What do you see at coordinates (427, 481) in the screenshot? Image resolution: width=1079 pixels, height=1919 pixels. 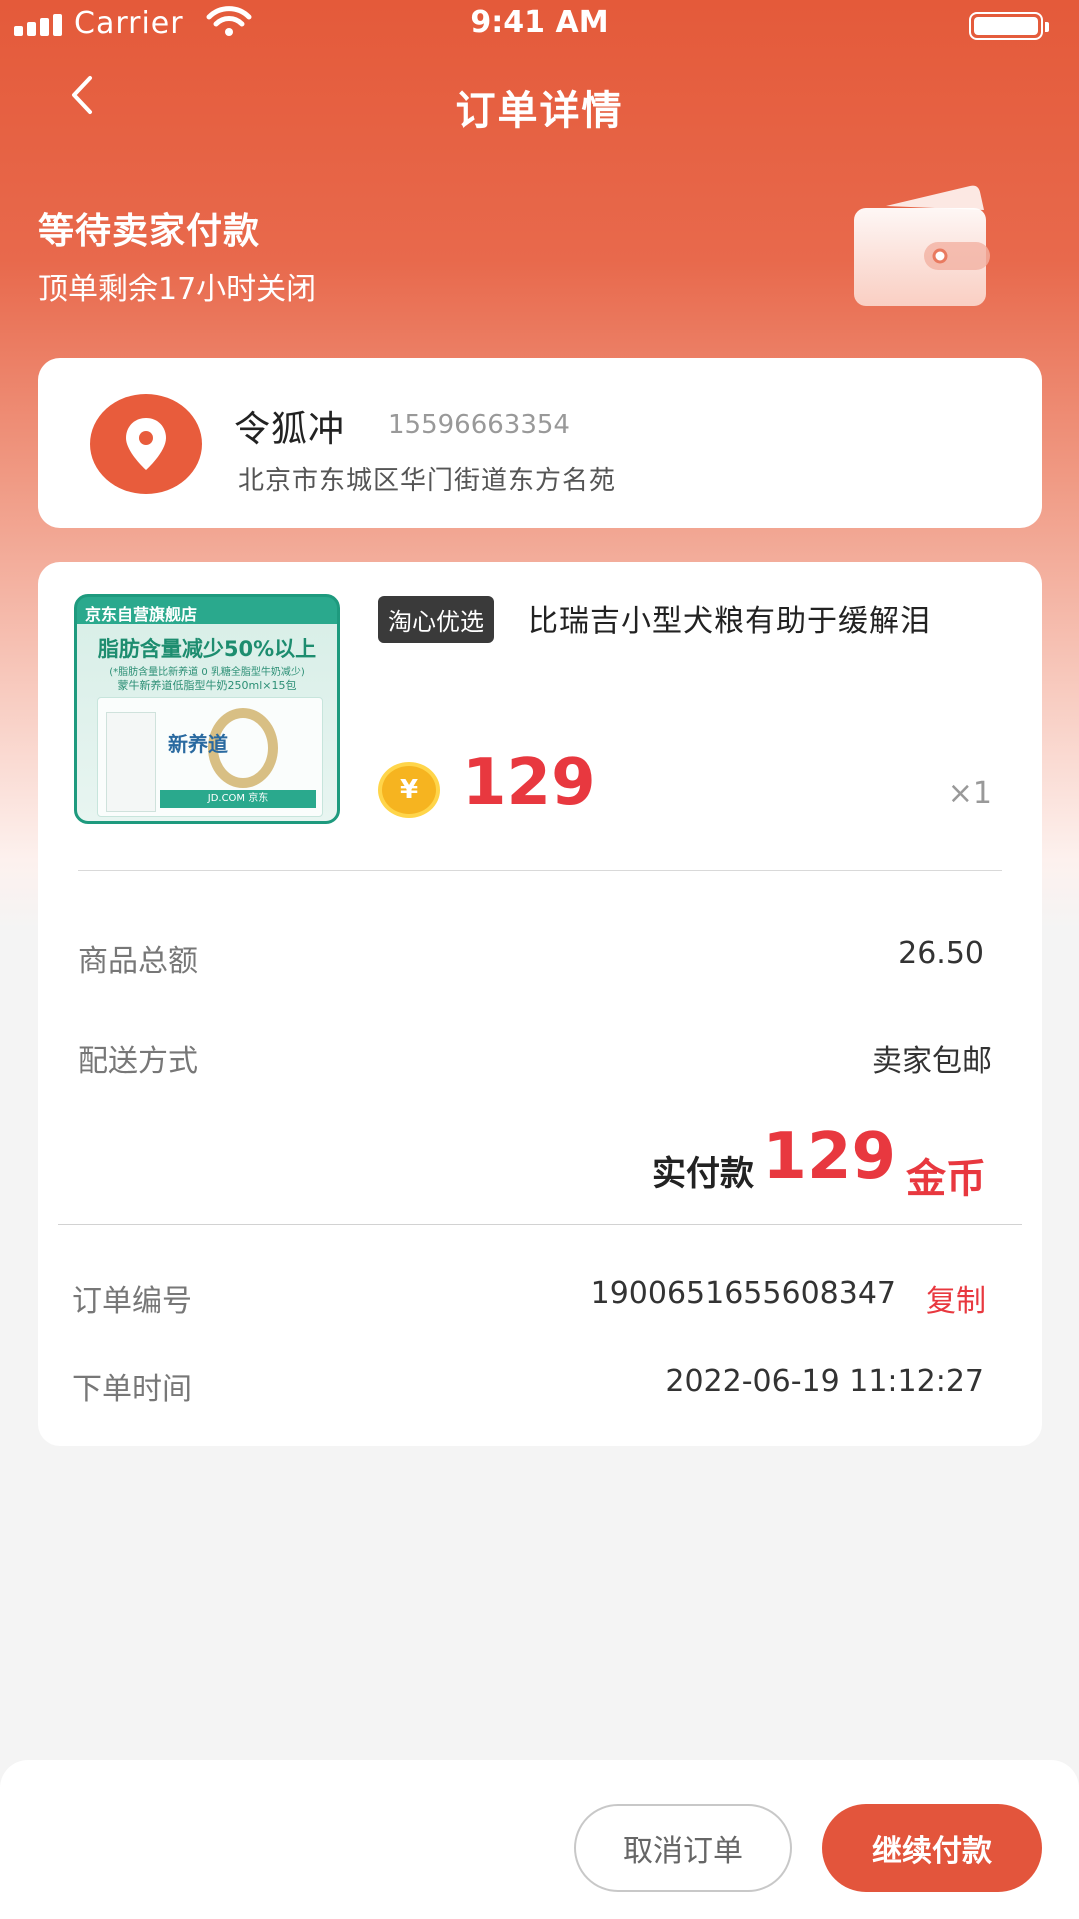 I see `contact-address: 北京市东城区华门街道东方名苑` at bounding box center [427, 481].